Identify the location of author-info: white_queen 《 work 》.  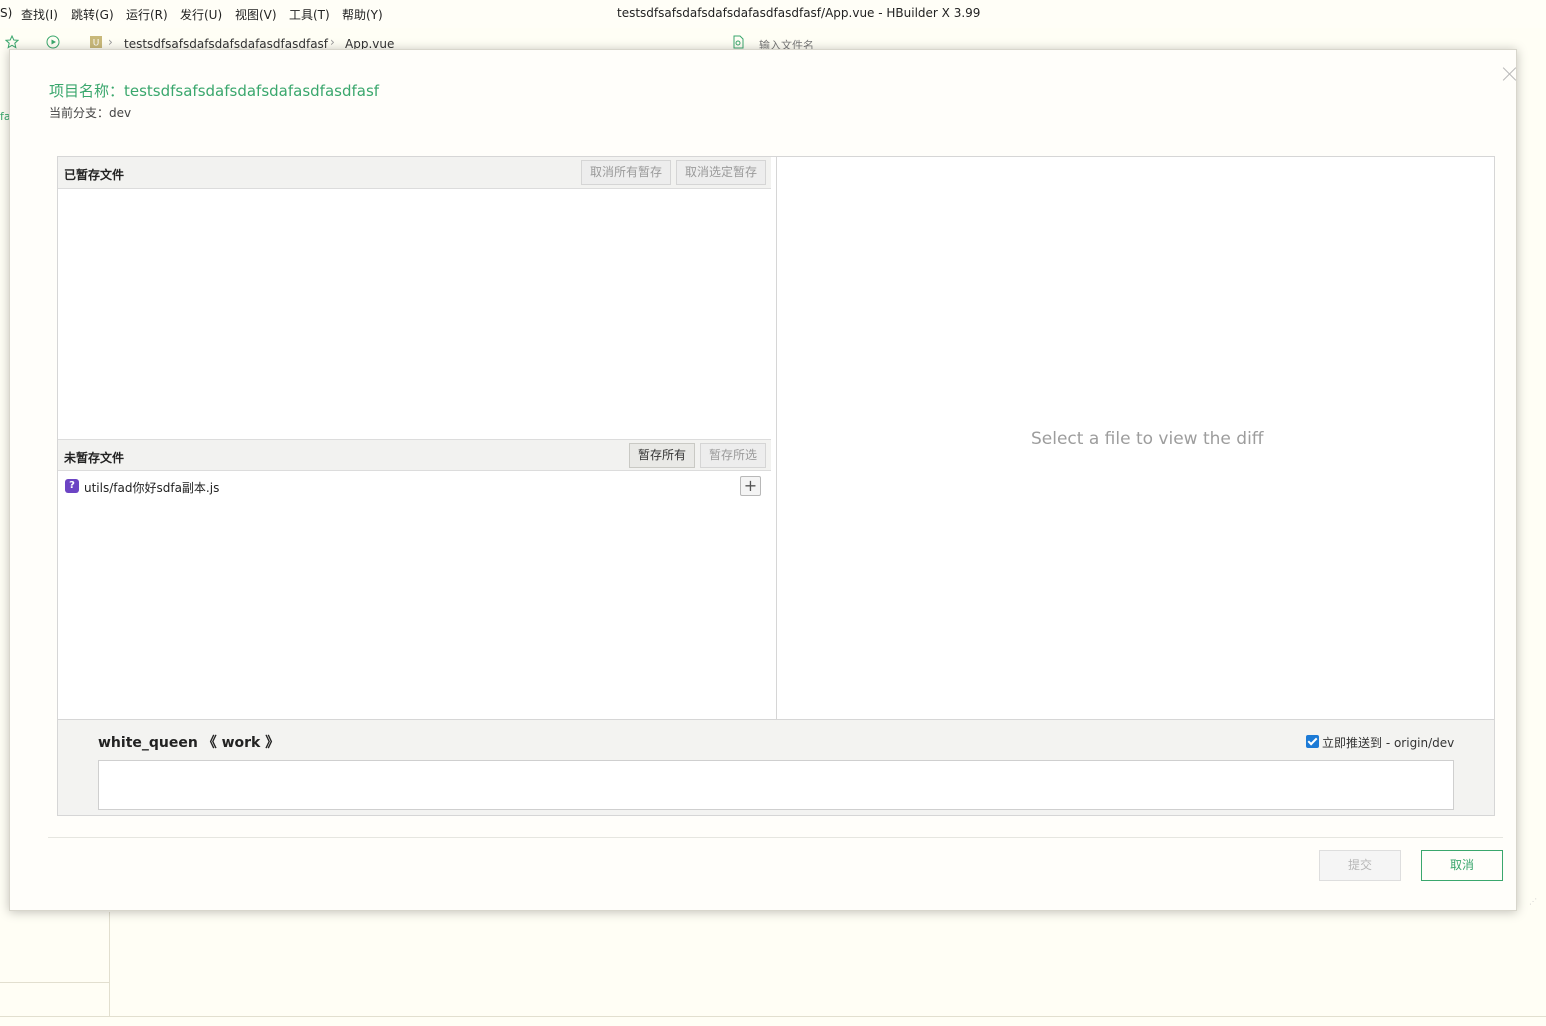
(189, 743).